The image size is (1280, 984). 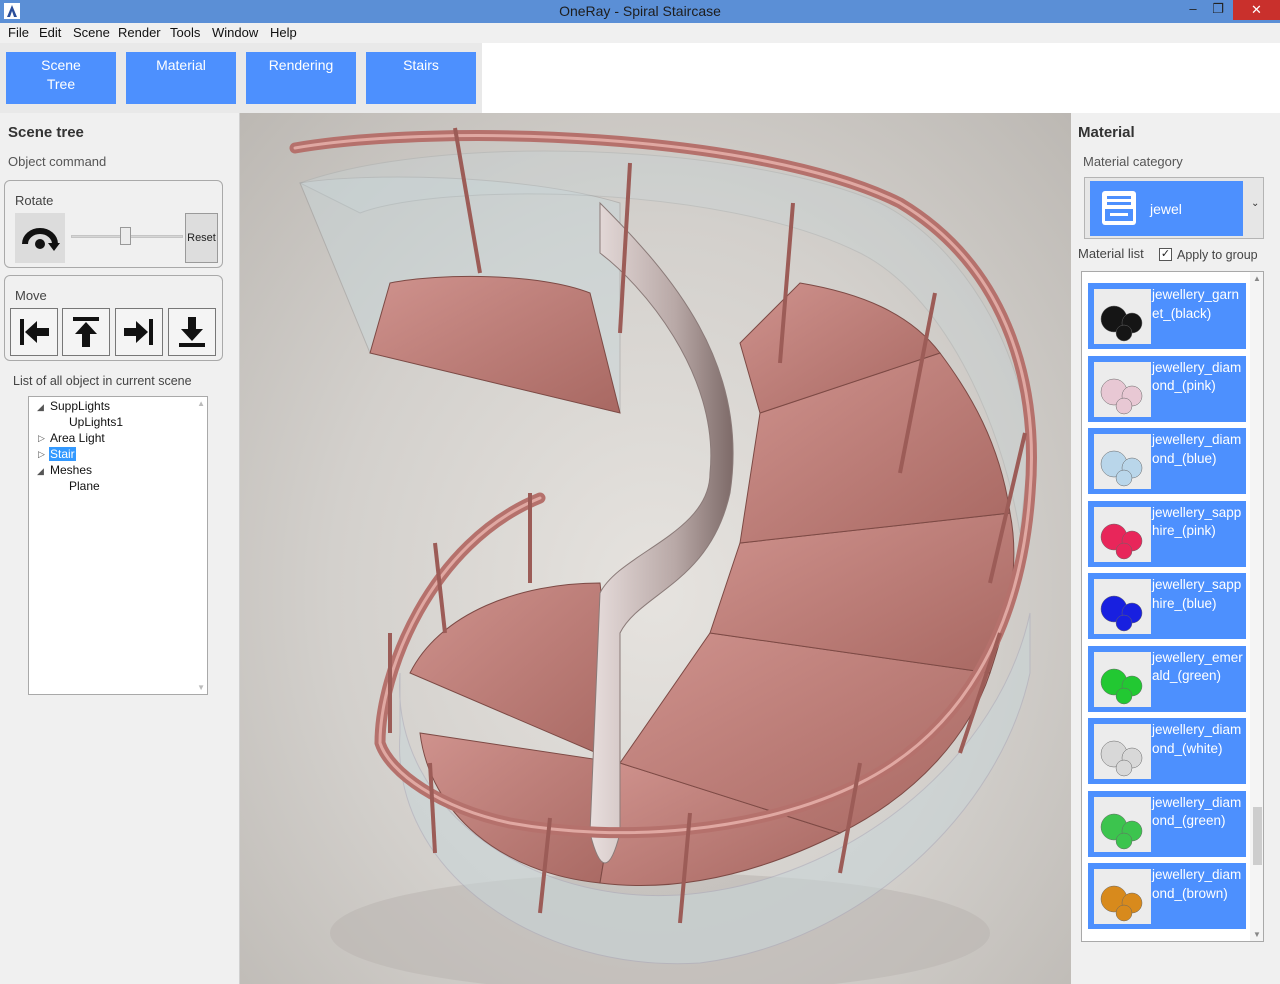 What do you see at coordinates (1167, 461) in the screenshot?
I see `material-item: jewellery_diamond_(blue)` at bounding box center [1167, 461].